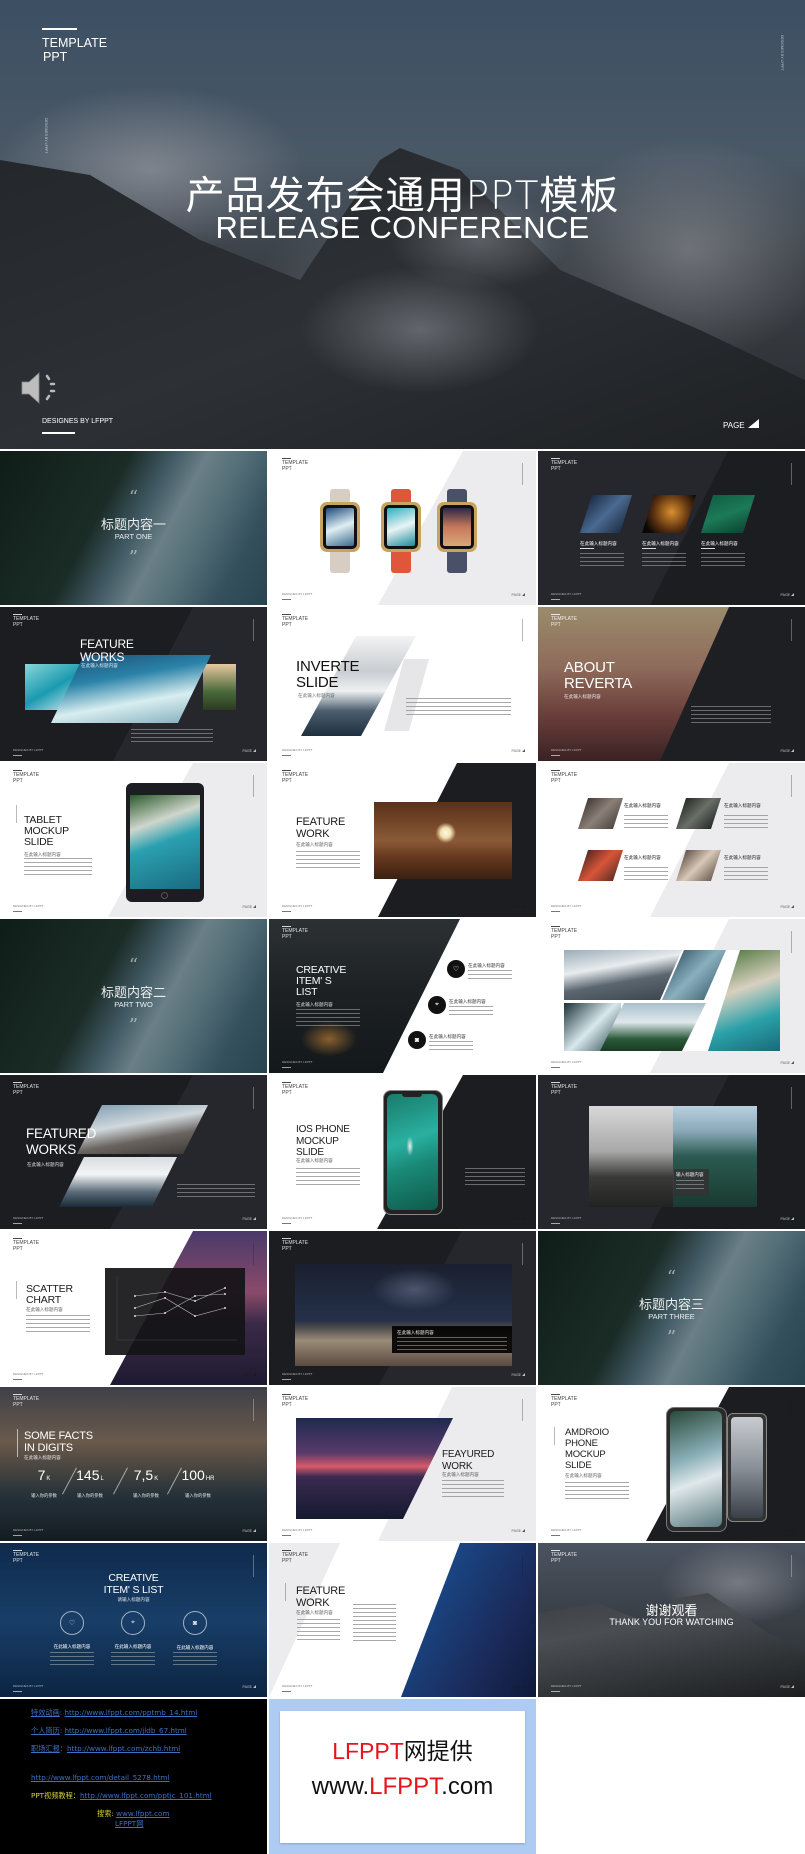  I want to click on link-url: http://www.lfppt.com/zchb.html, so click(123, 1748).